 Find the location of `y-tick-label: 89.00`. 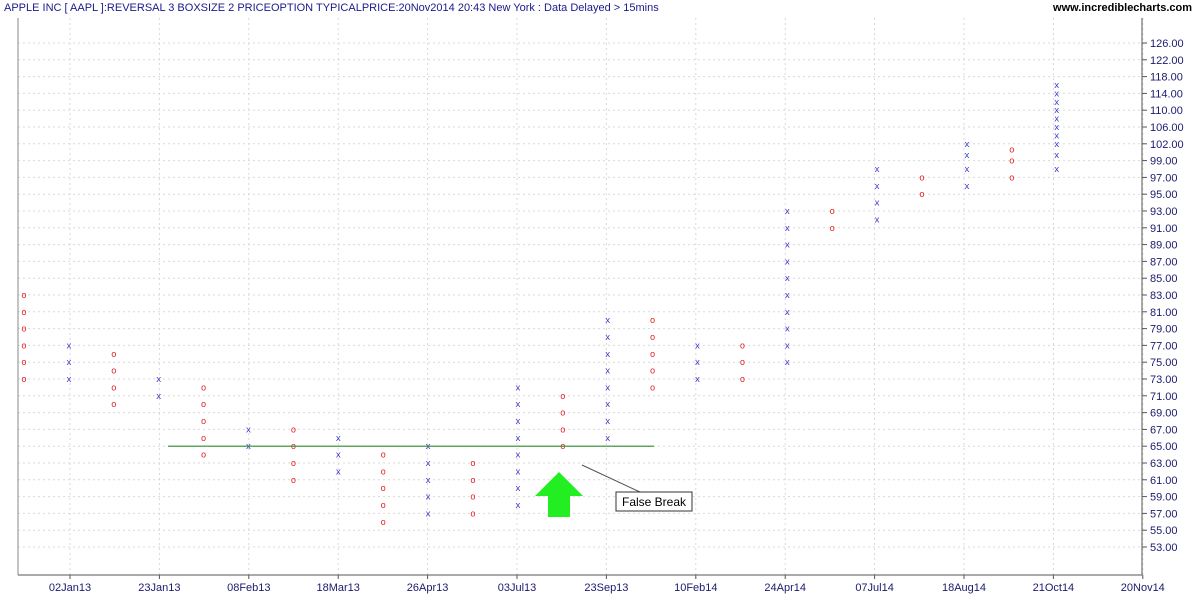

y-tick-label: 89.00 is located at coordinates (1164, 246).